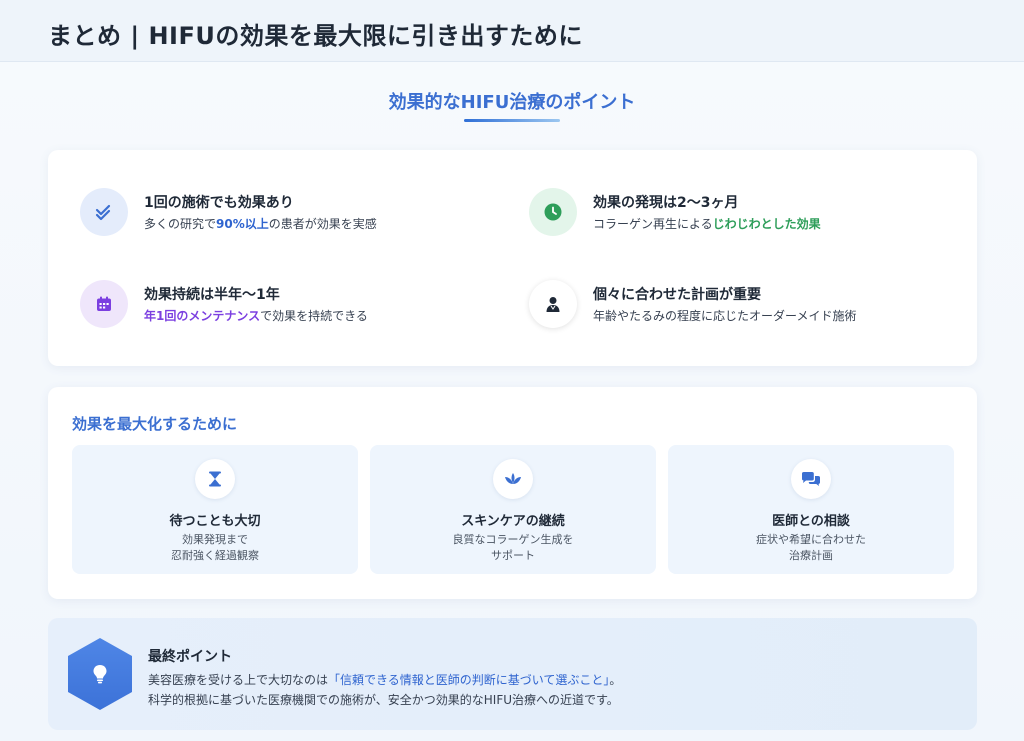 This screenshot has height=741, width=1024. Describe the element at coordinates (811, 509) in the screenshot. I see `tip-card-consult: 医師との相談 症状や希望に合わせた 治療計画` at that location.